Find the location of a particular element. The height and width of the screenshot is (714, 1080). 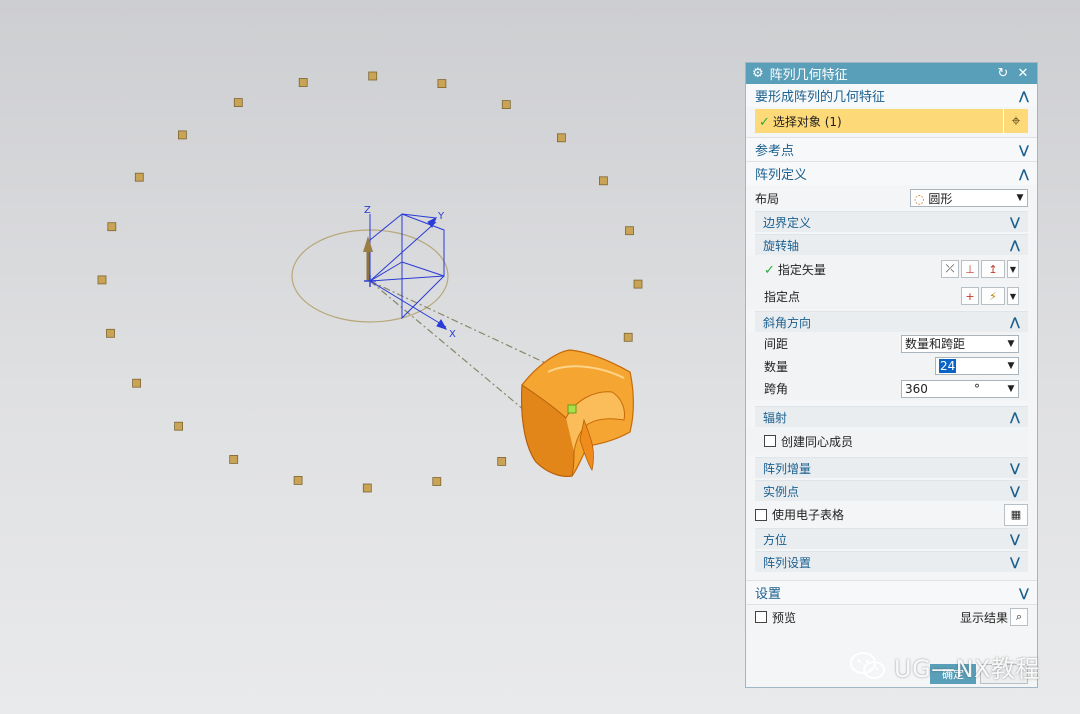

layout-value: 圆形 is located at coordinates (940, 198).